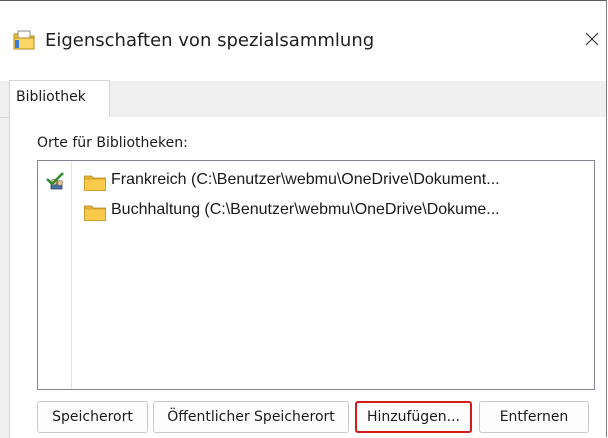 This screenshot has width=608, height=438. What do you see at coordinates (92, 417) in the screenshot?
I see `set-save-location-button: Speicherort` at bounding box center [92, 417].